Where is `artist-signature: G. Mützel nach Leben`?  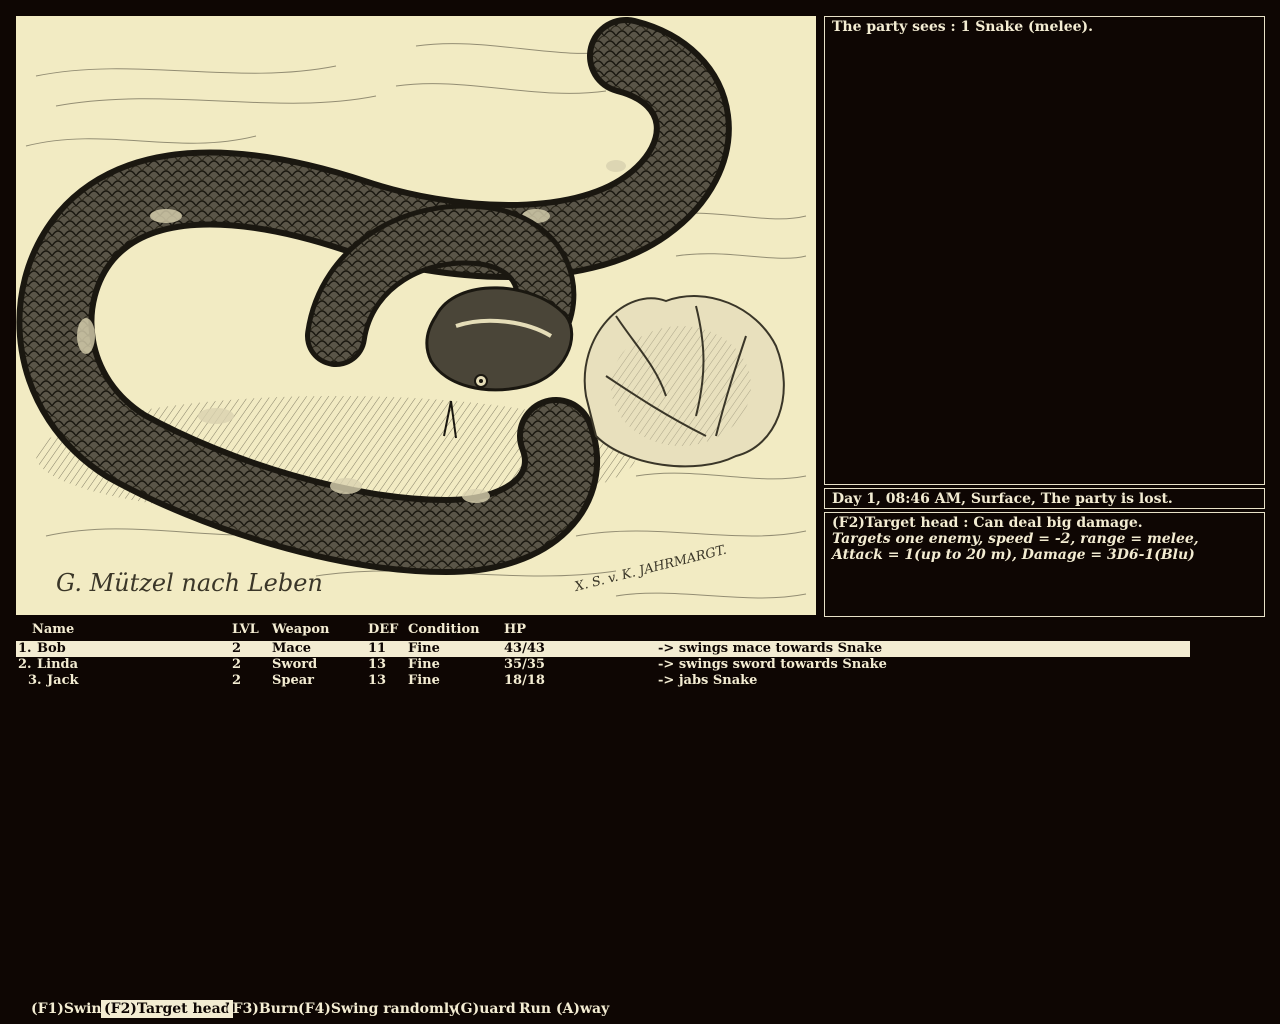
artist-signature: G. Mützel nach Leben is located at coordinates (189, 583).